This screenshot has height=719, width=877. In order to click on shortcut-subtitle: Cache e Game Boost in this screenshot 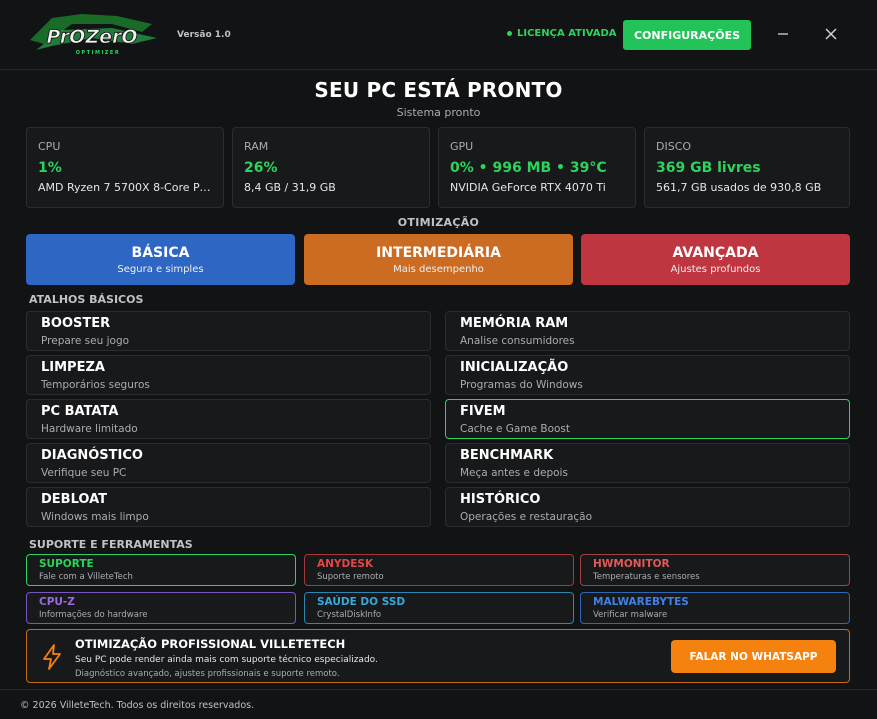, I will do `click(515, 429)`.